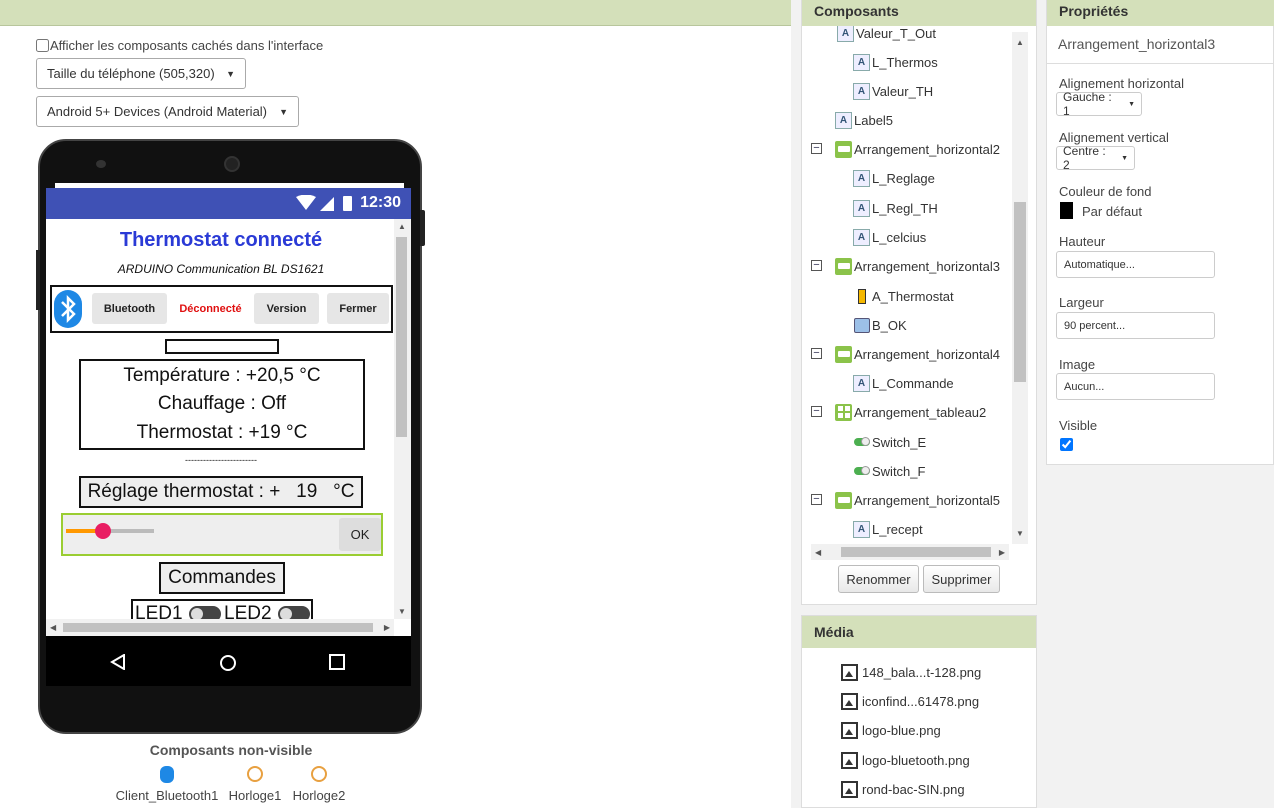 The height and width of the screenshot is (808, 1274). Describe the element at coordinates (220, 627) in the screenshot. I see `phone-horizontal-scrollbar: ◀ ▶` at that location.